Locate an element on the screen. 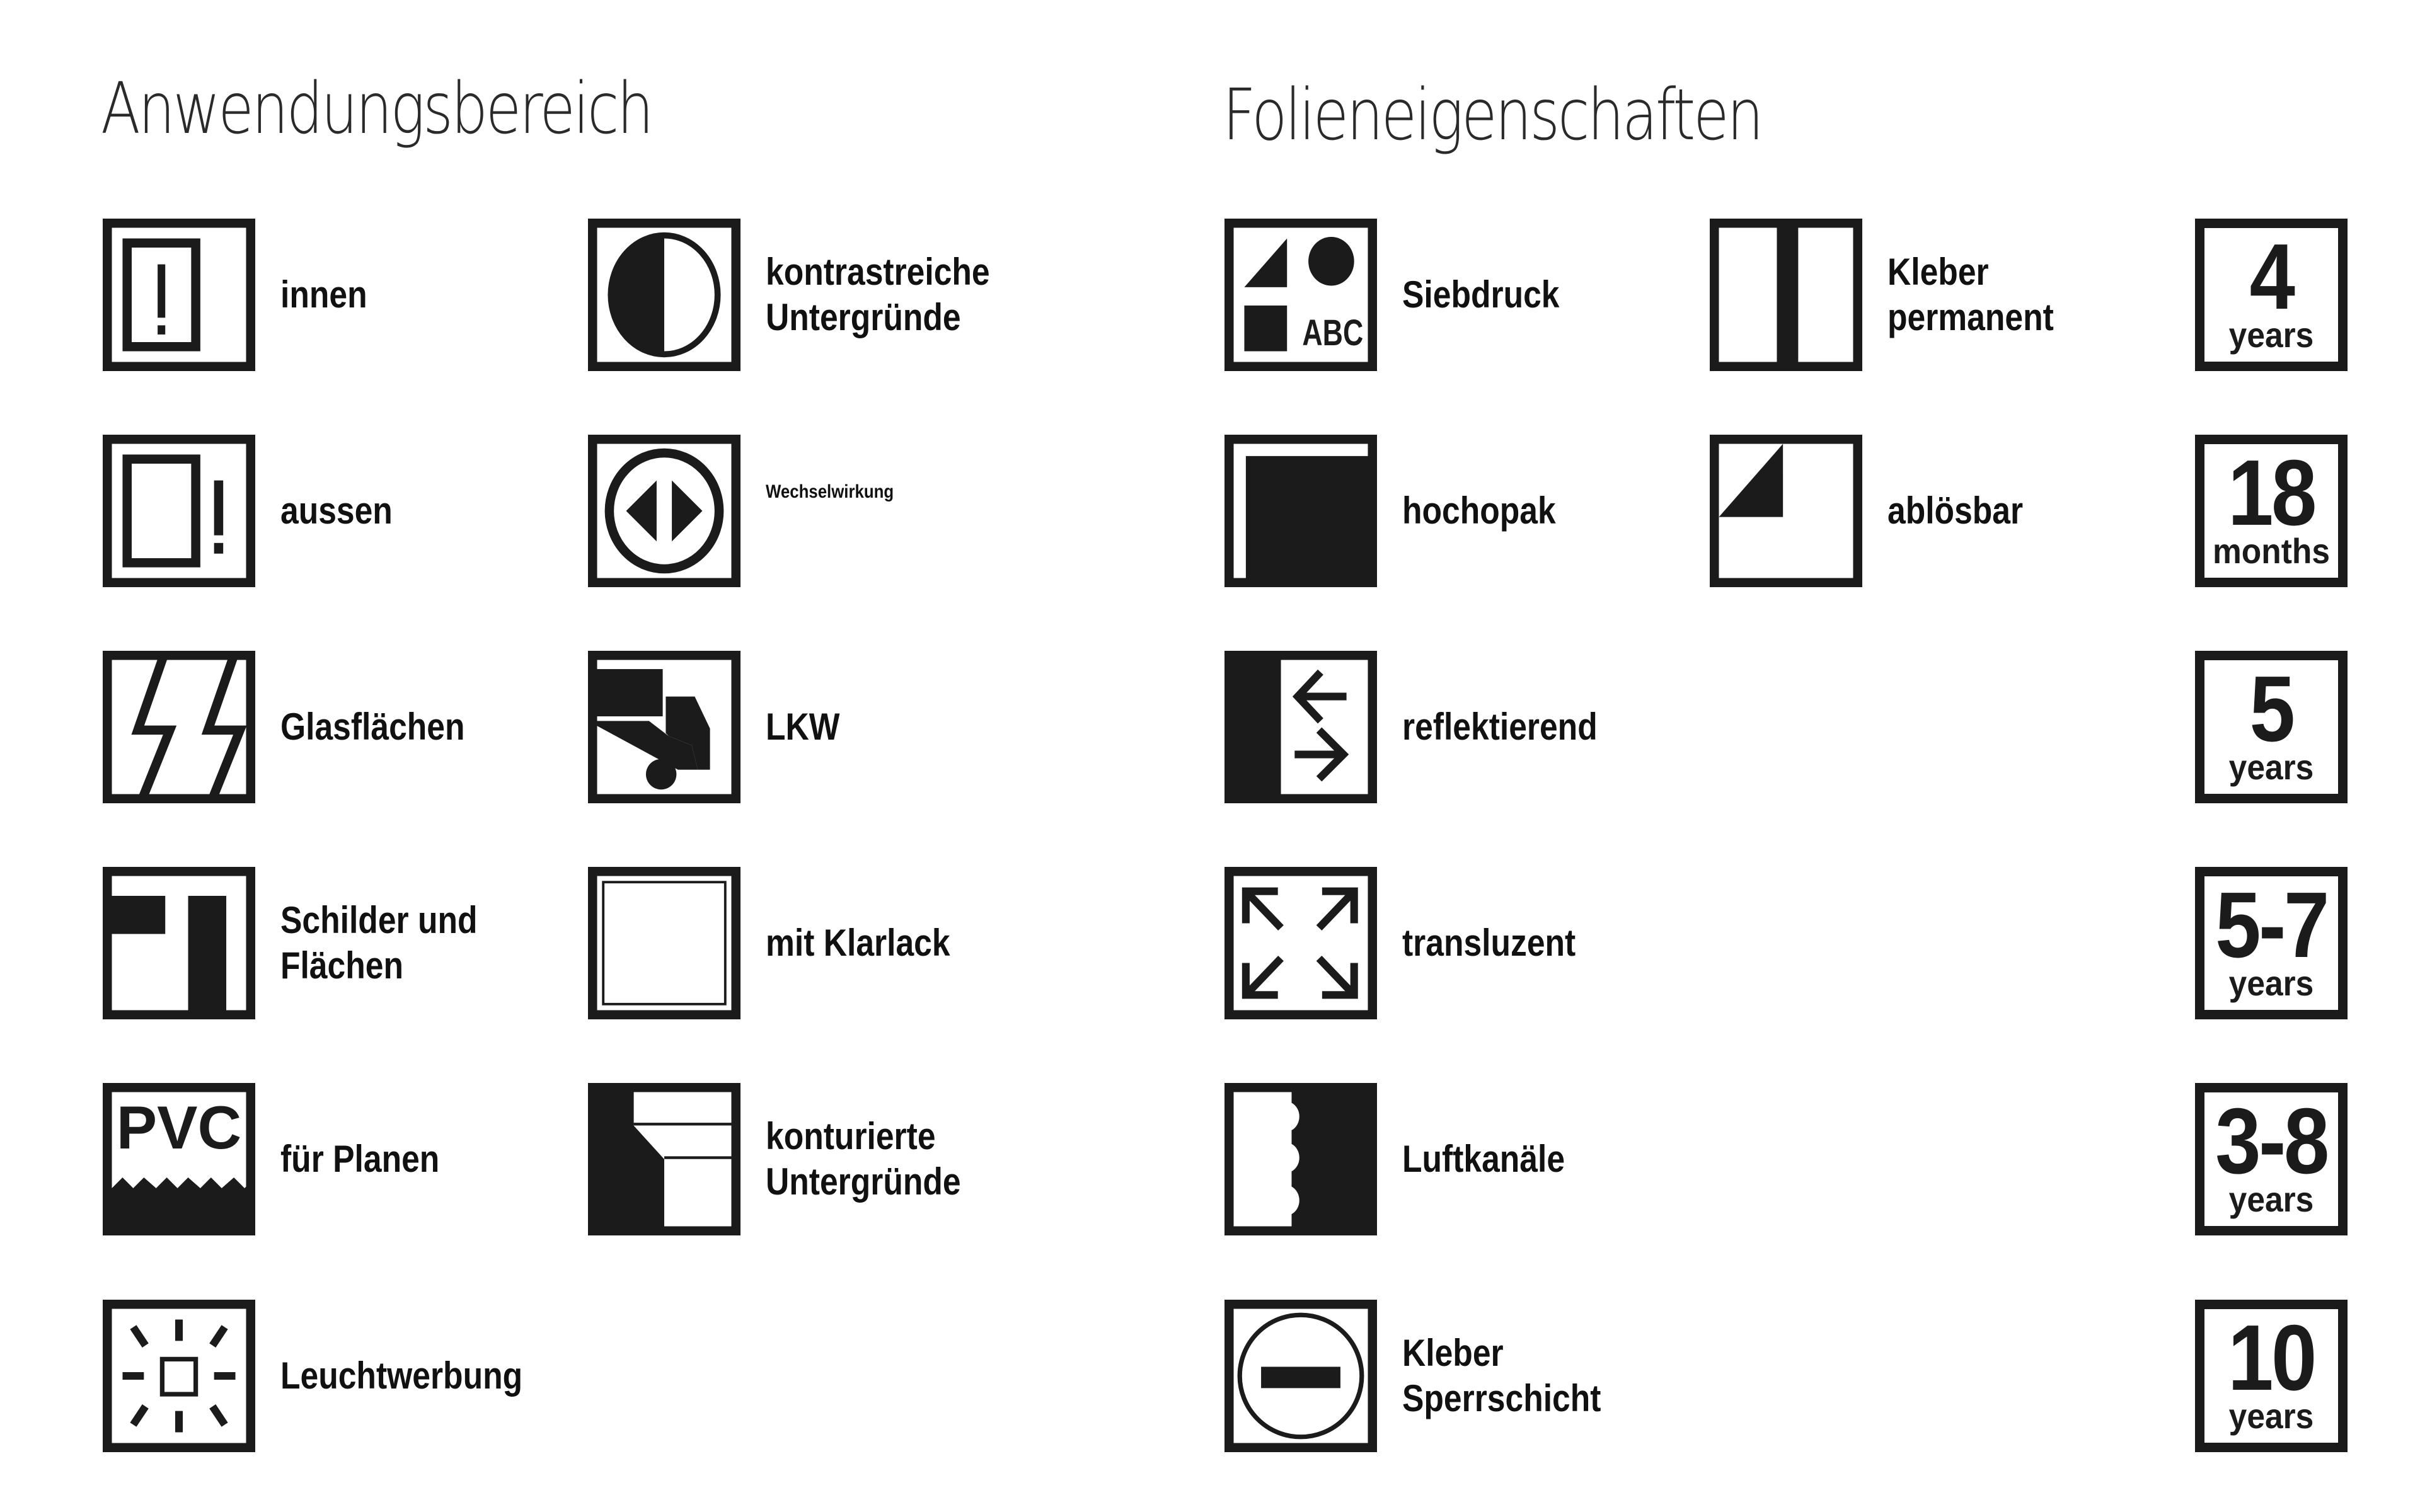 This screenshot has height=1512, width=2420. item-label: konturierte Untergründe is located at coordinates (864, 1159).